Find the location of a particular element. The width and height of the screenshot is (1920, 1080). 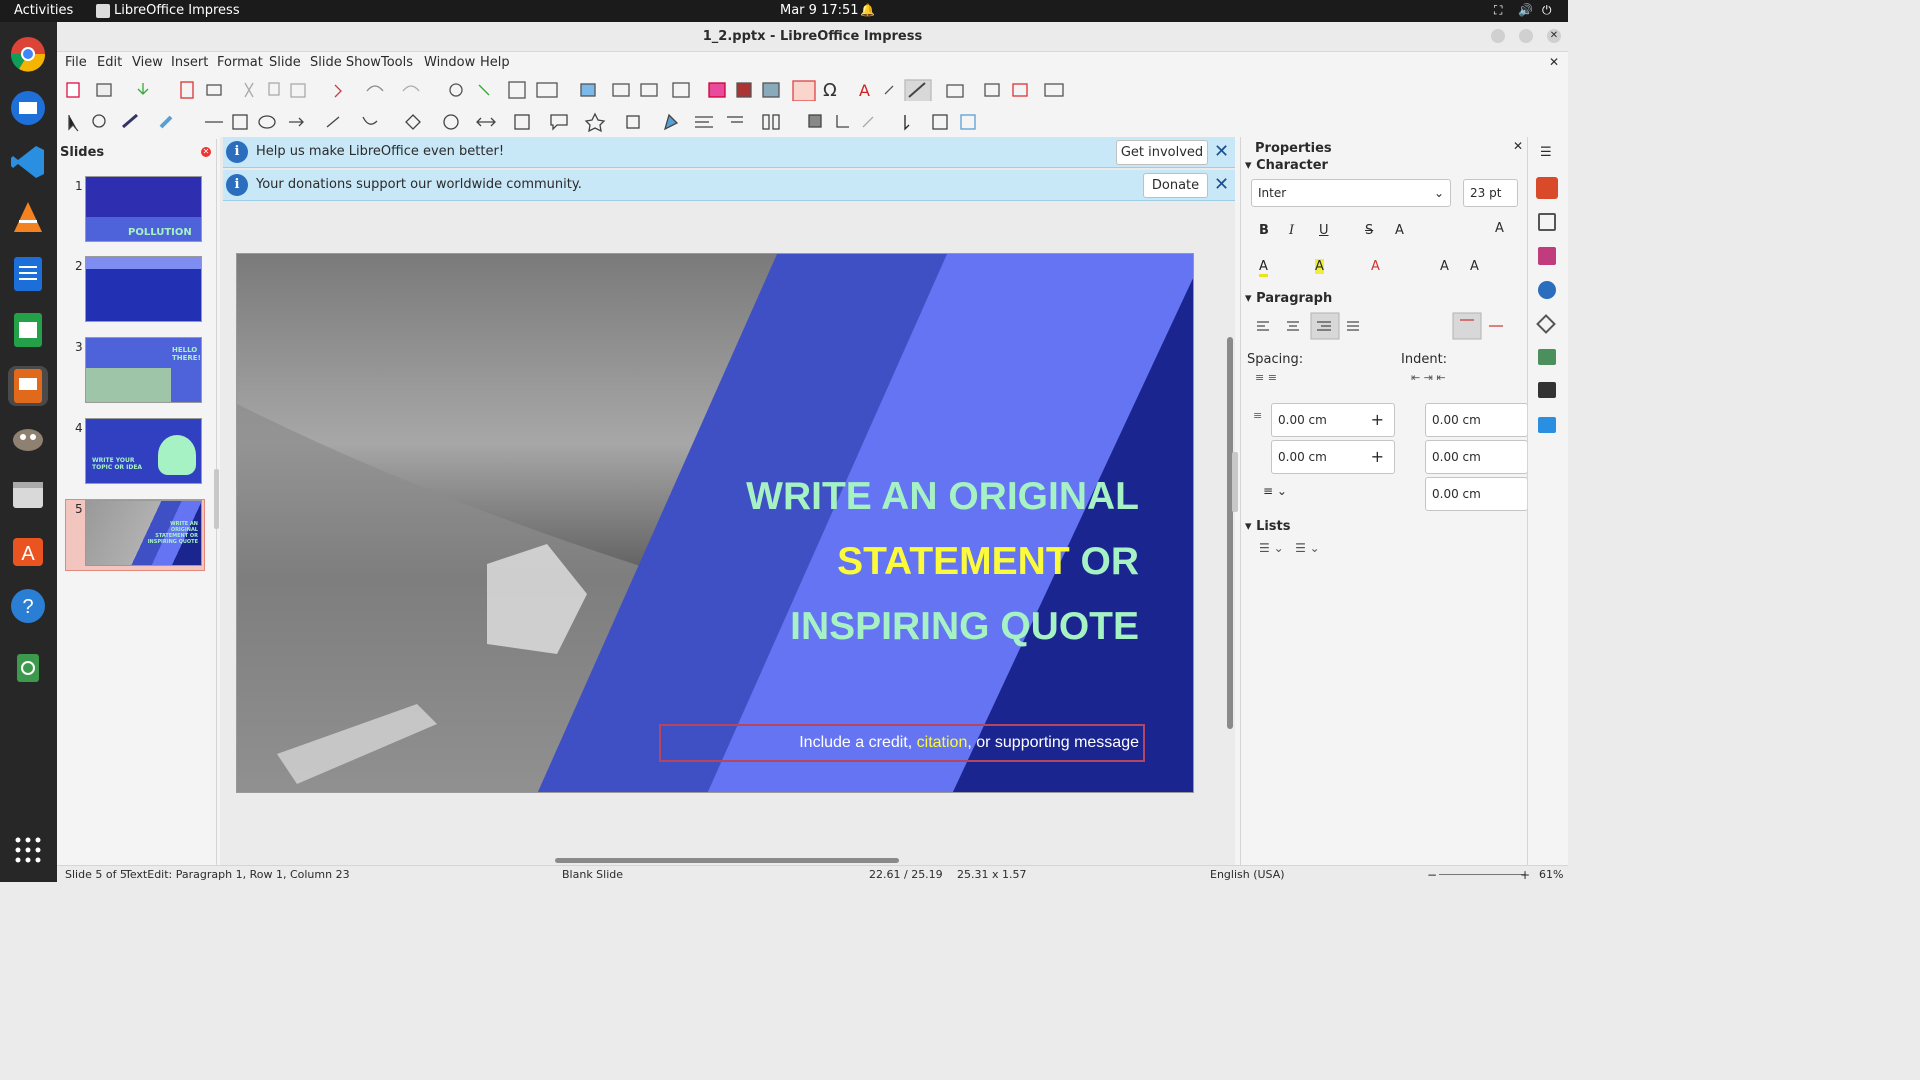

menu-file: File is located at coordinates (76, 62).